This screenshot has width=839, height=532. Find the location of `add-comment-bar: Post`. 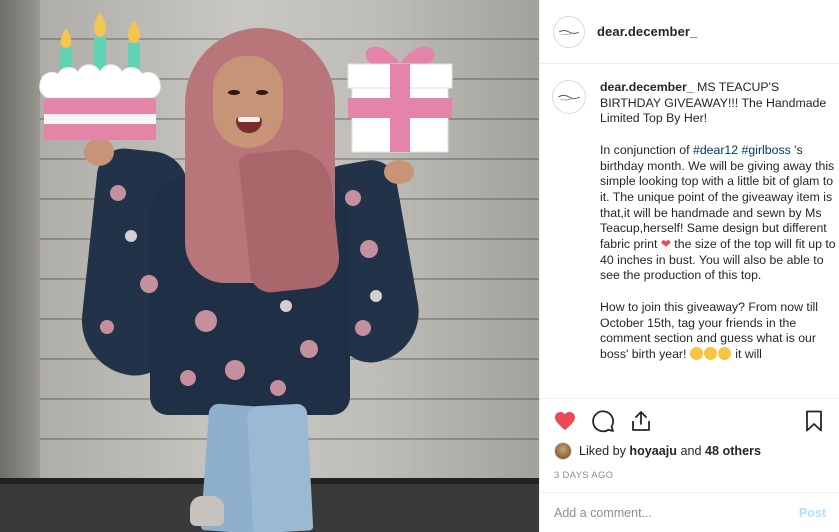

add-comment-bar: Post is located at coordinates (689, 512).